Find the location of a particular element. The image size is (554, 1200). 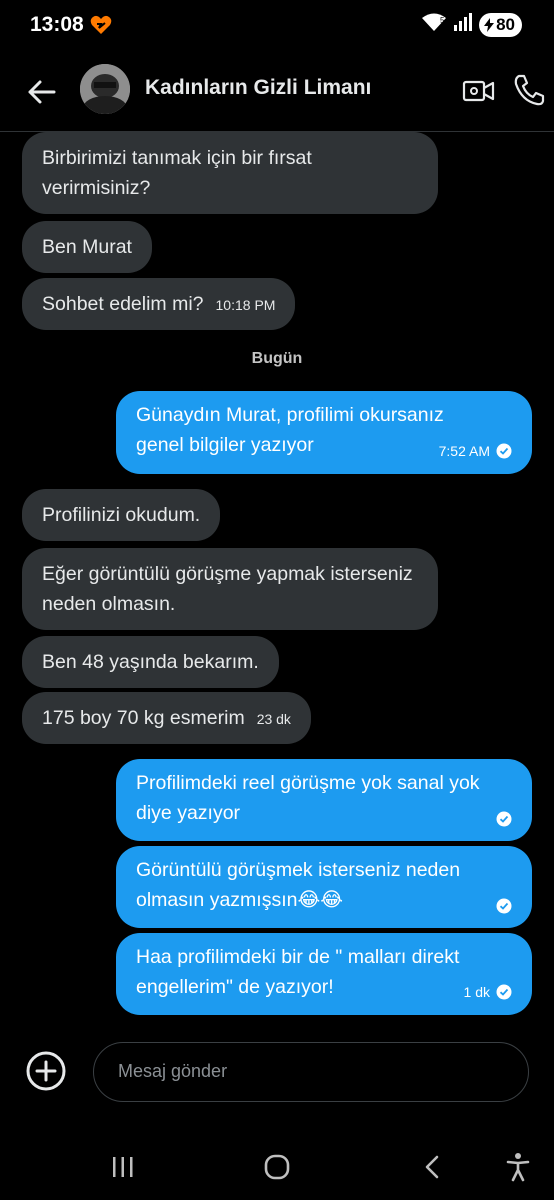

phone-call-icon is located at coordinates (529, 90).